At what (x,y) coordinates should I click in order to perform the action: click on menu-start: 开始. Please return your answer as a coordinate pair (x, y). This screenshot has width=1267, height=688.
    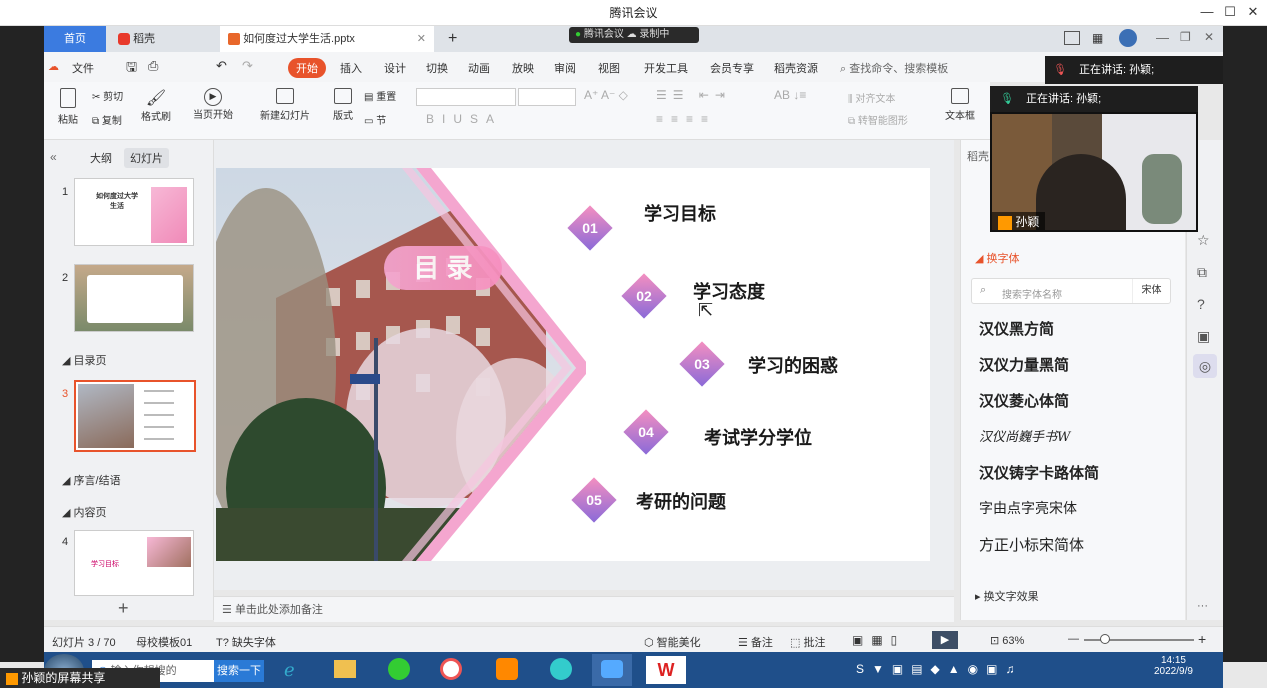
    Looking at the image, I should click on (307, 68).